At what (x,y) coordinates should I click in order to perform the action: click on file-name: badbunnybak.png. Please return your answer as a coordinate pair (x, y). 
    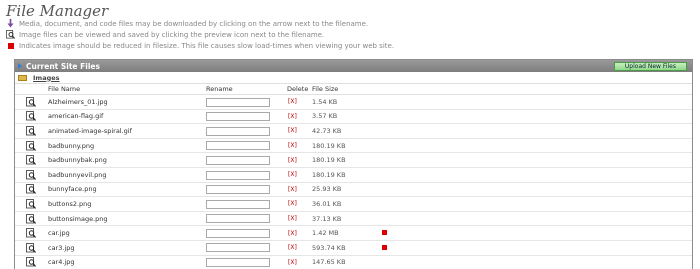
    Looking at the image, I should click on (77, 160).